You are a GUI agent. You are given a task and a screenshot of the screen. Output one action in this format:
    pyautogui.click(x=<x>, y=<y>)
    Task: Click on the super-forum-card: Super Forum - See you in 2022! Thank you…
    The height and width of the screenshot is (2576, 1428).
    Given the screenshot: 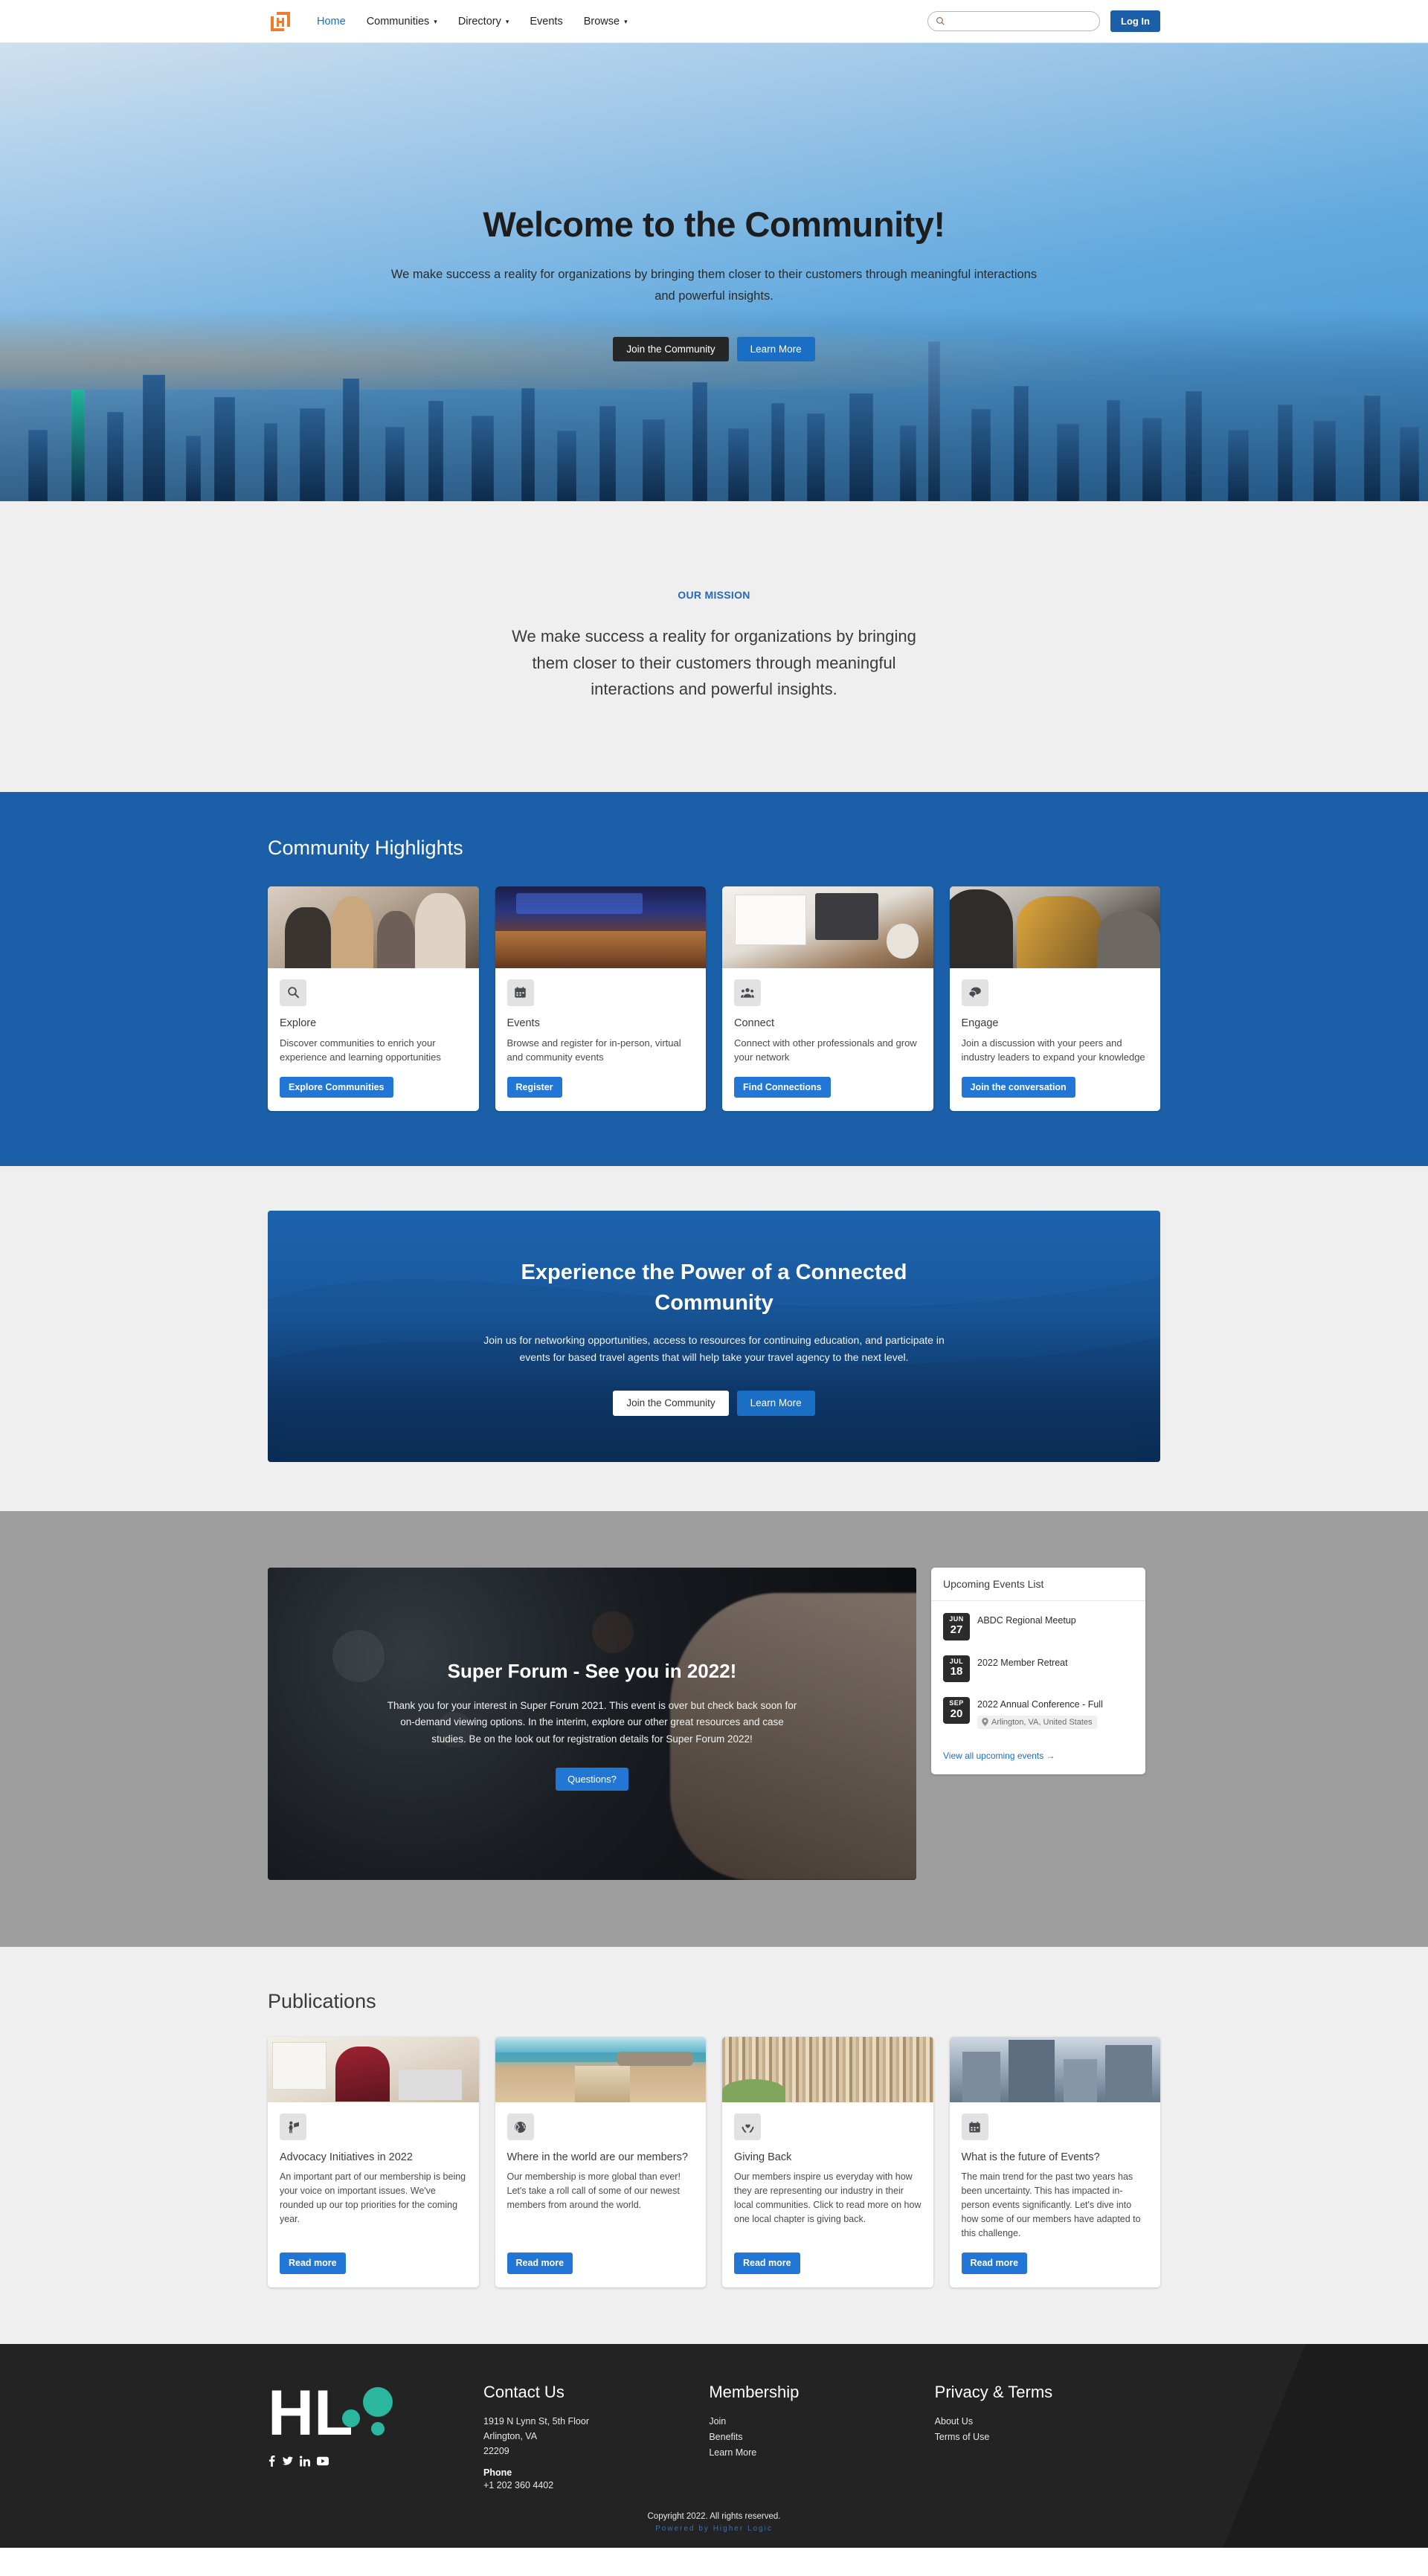 What is the action you would take?
    pyautogui.click(x=592, y=1724)
    